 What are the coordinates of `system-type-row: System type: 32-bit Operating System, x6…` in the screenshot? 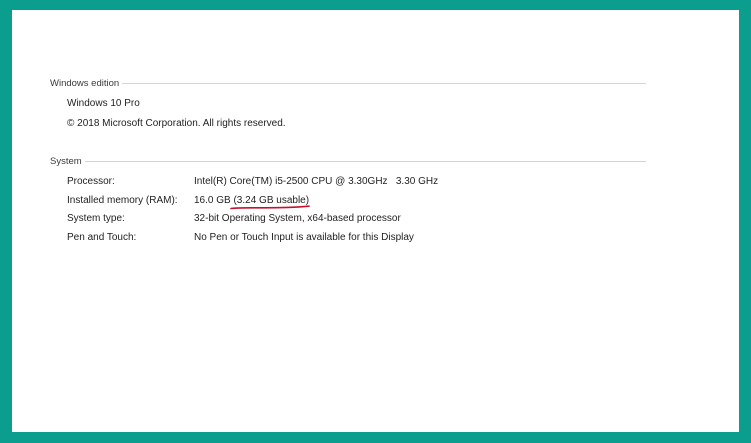 It's located at (347, 219).